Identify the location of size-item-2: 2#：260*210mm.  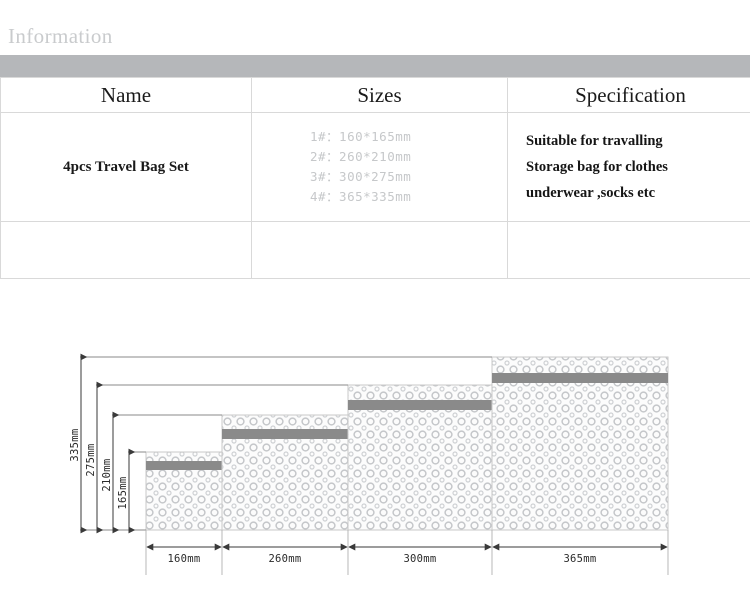
(361, 156).